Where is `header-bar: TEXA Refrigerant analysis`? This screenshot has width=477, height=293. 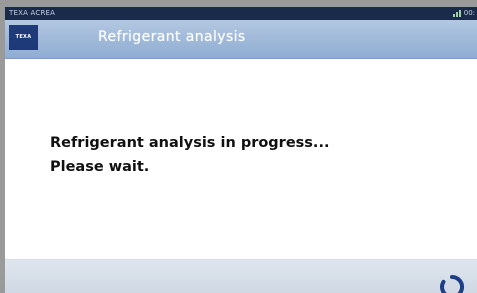 header-bar: TEXA Refrigerant analysis is located at coordinates (241, 39).